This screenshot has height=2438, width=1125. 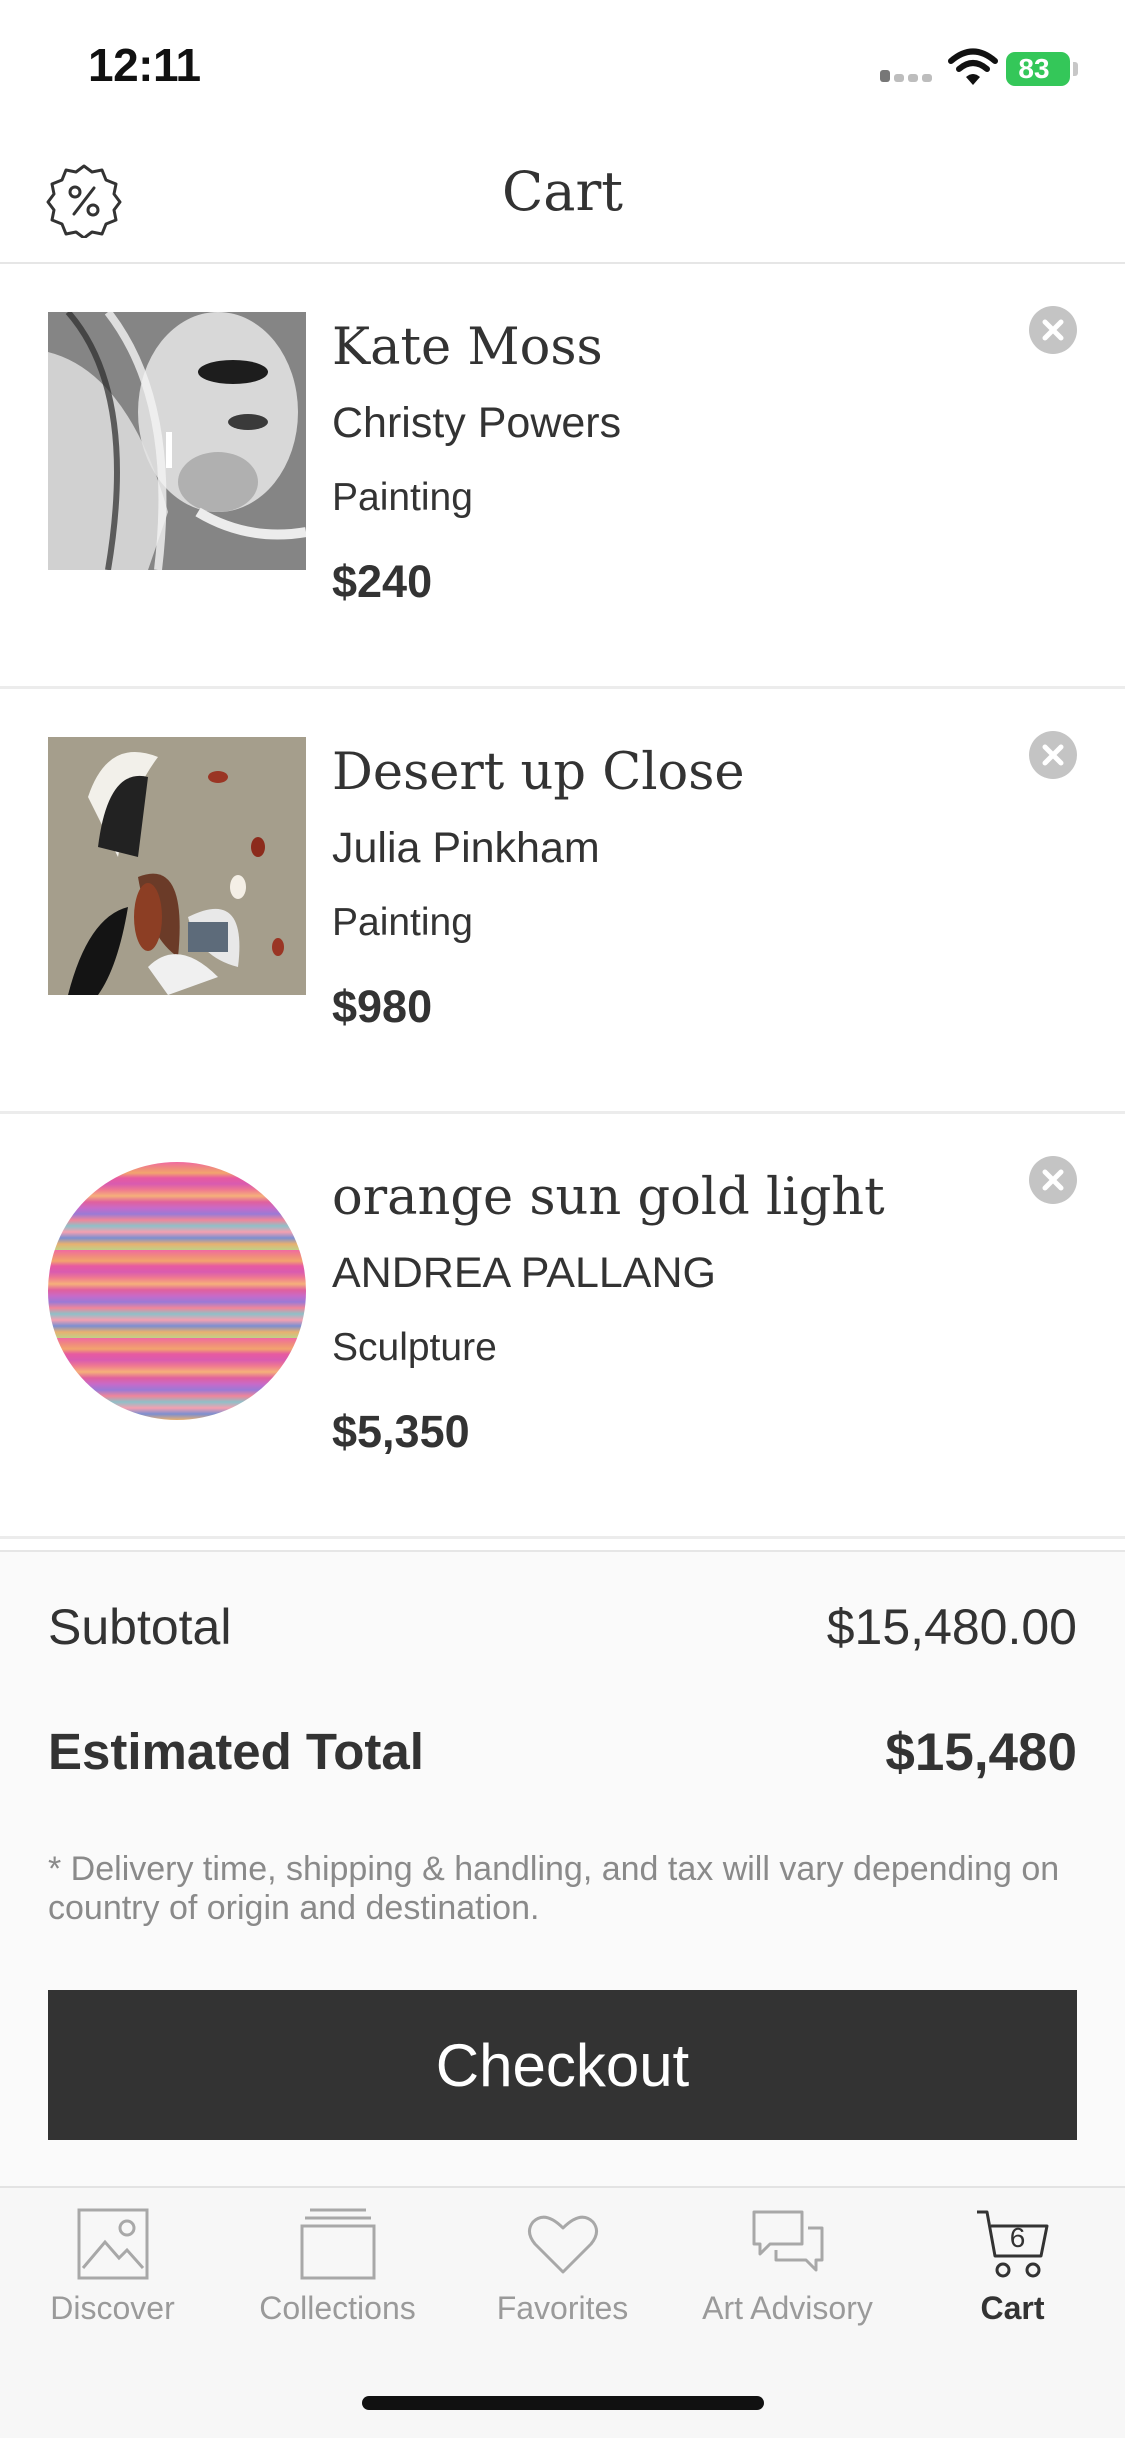 What do you see at coordinates (562, 2281) in the screenshot?
I see `tab-favorites: Favorites` at bounding box center [562, 2281].